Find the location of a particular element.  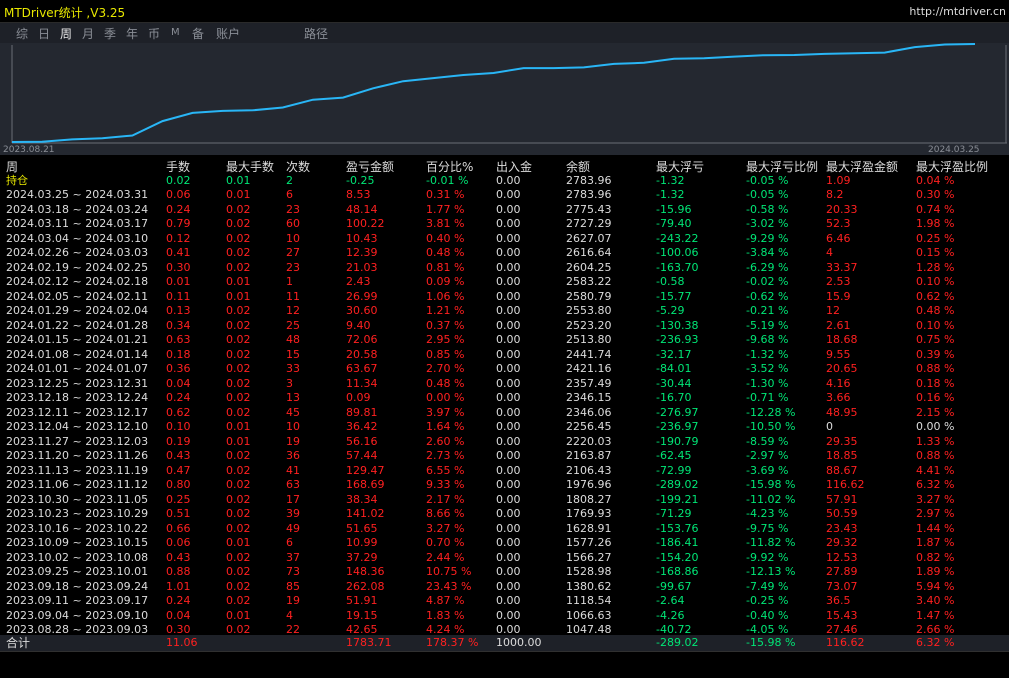

tab-8: 备 is located at coordinates (198, 33).